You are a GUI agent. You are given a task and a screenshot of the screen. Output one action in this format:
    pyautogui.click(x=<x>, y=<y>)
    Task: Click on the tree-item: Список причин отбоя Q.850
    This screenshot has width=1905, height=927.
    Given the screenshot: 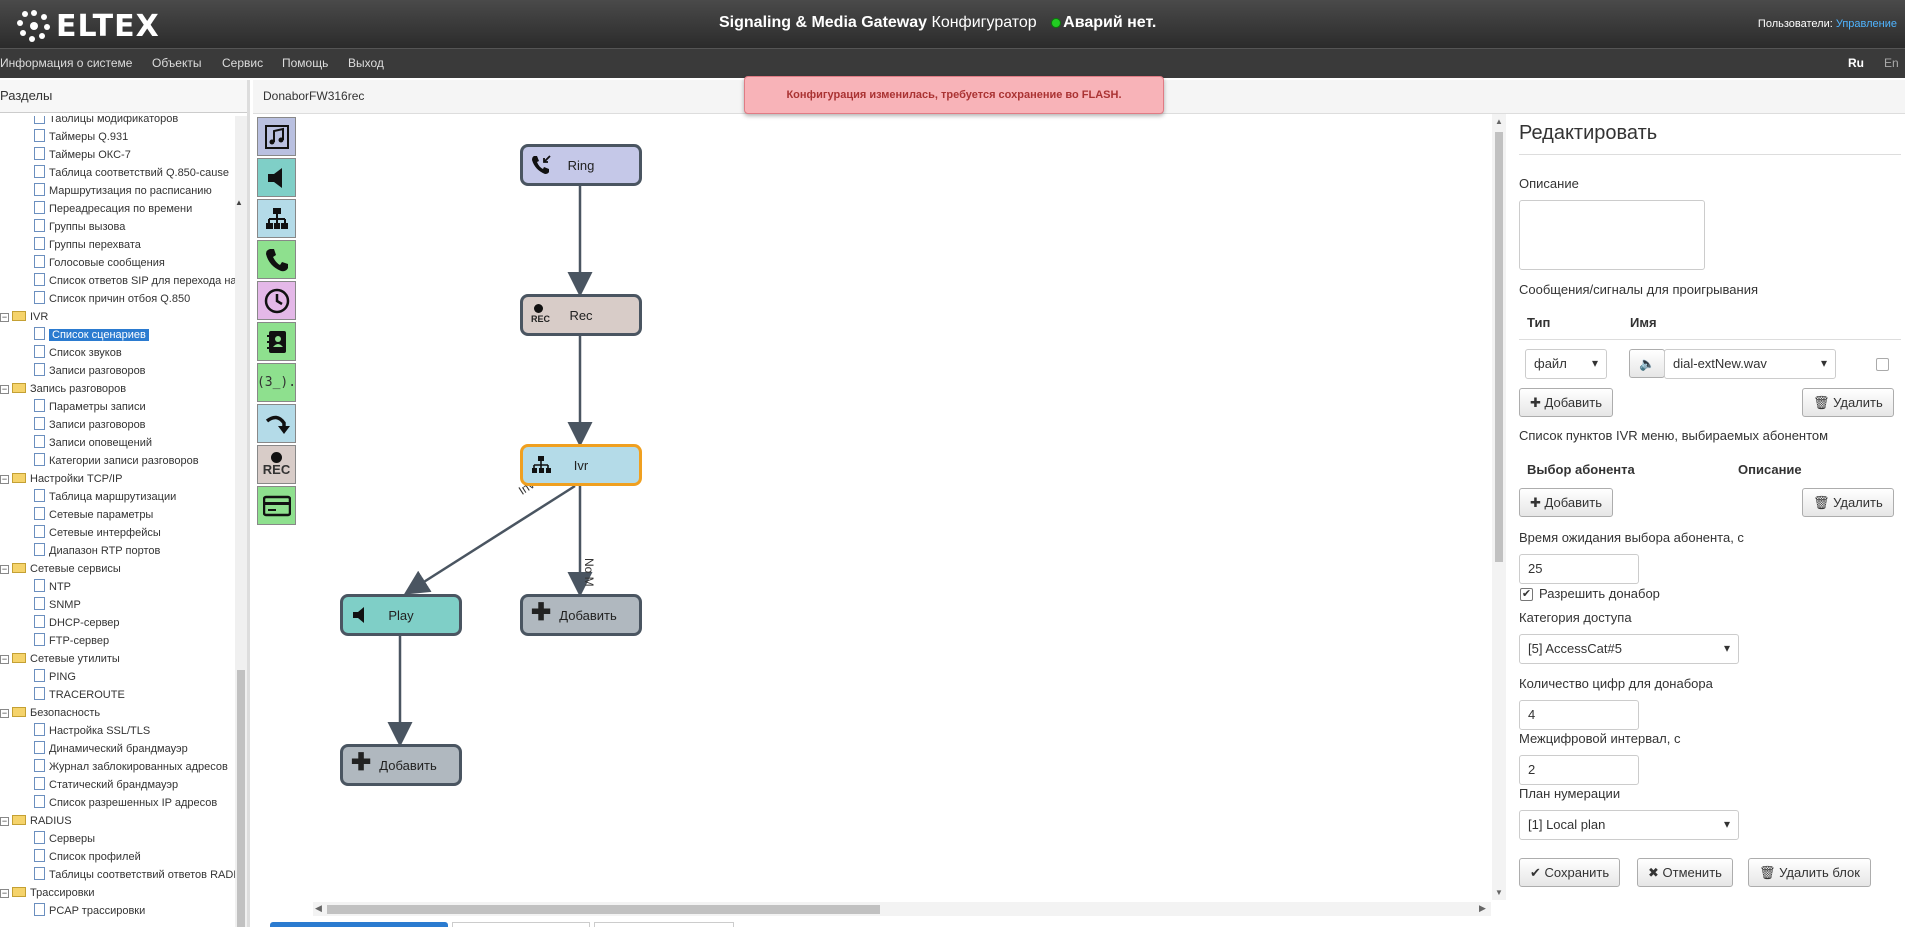 What is the action you would take?
    pyautogui.click(x=112, y=299)
    